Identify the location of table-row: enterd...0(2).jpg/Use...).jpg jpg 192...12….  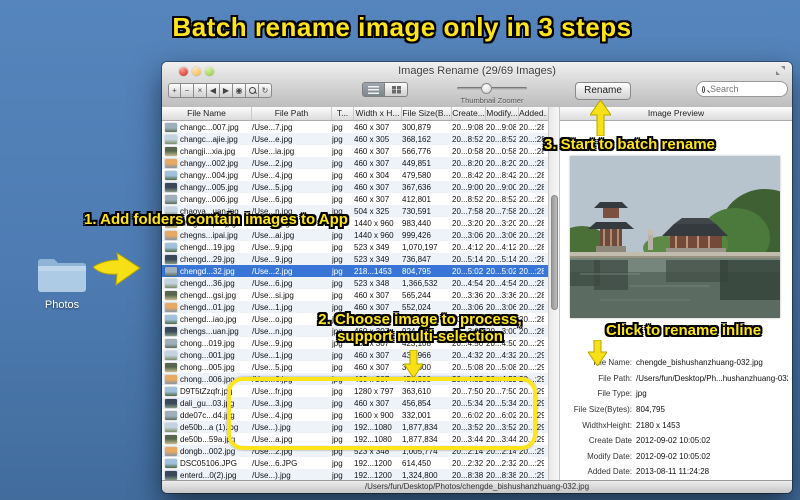
(355, 474).